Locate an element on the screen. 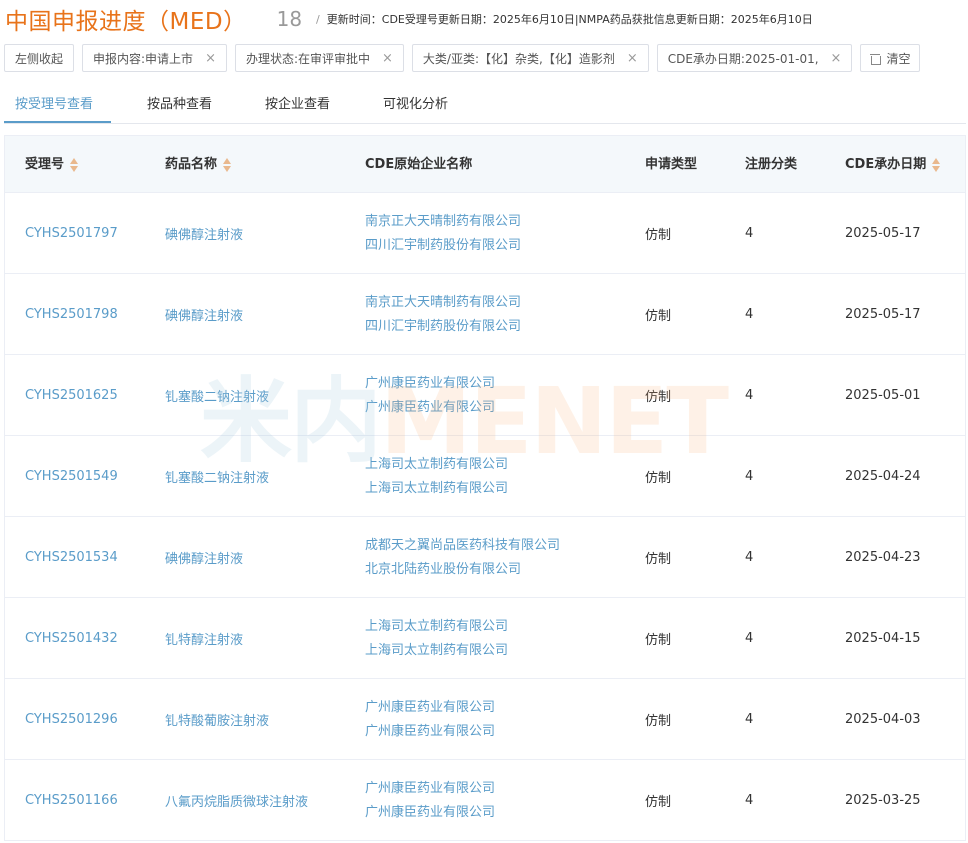 The width and height of the screenshot is (968, 843). drug-name-link: 八氟丙烷脂质微球注射液 is located at coordinates (236, 800).